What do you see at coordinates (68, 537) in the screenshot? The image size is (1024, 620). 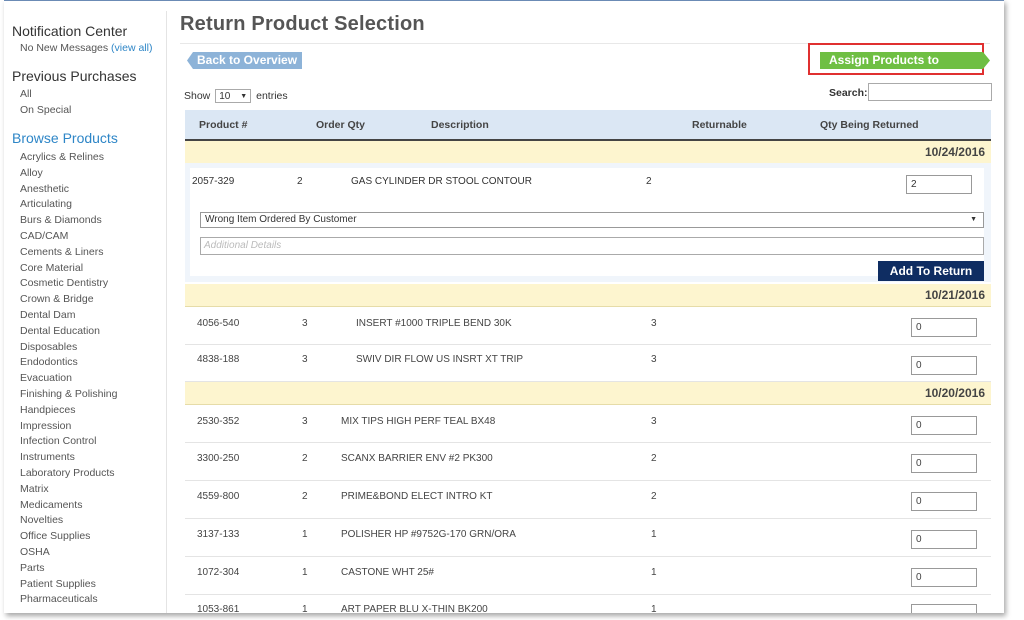 I see `category-item: Office Supplies` at bounding box center [68, 537].